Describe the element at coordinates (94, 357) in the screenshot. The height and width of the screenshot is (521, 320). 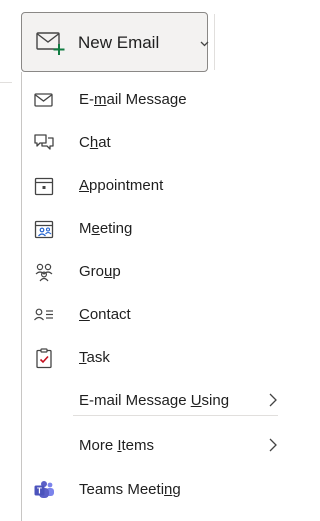
I see `menu-item-label: Task` at that location.